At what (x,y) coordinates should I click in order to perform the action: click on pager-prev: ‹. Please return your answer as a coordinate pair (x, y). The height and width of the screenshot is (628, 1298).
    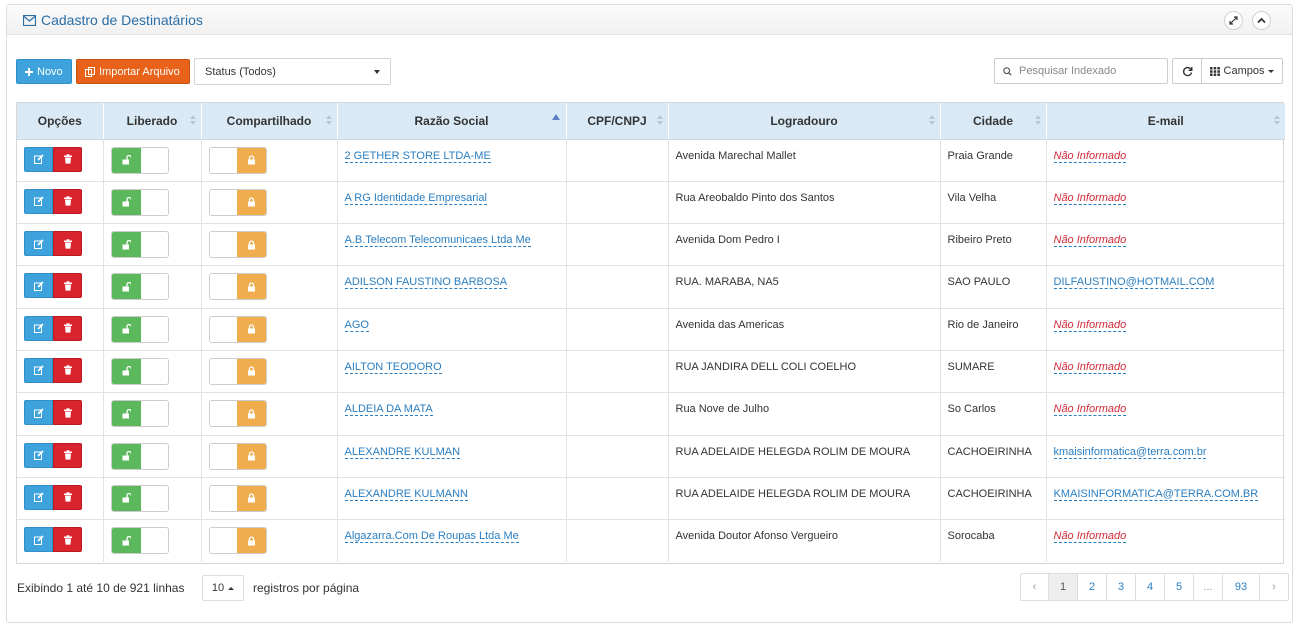
    Looking at the image, I should click on (1035, 587).